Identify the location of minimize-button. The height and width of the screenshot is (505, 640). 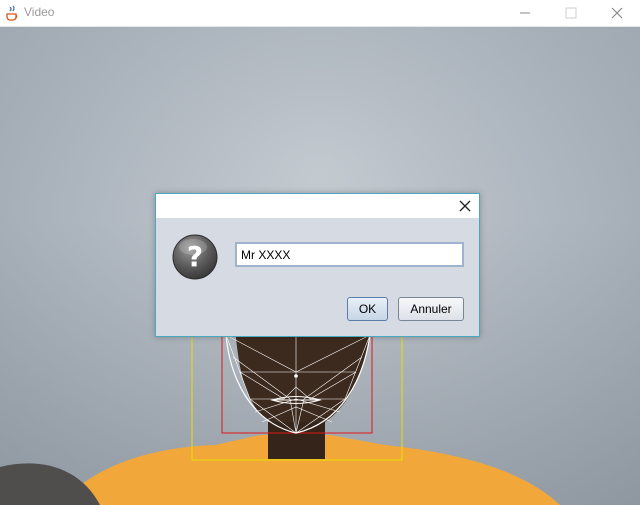
(525, 13).